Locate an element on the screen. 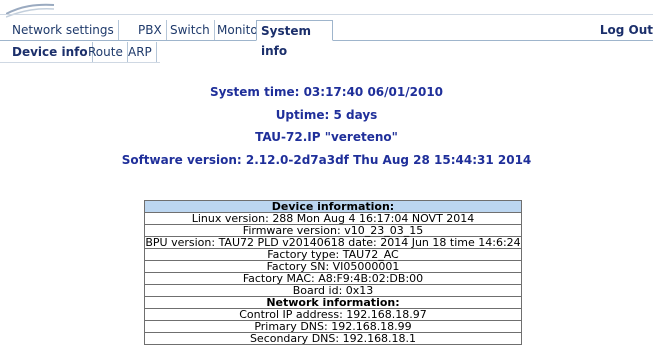  tab-device-info: Device info is located at coordinates (50, 52).